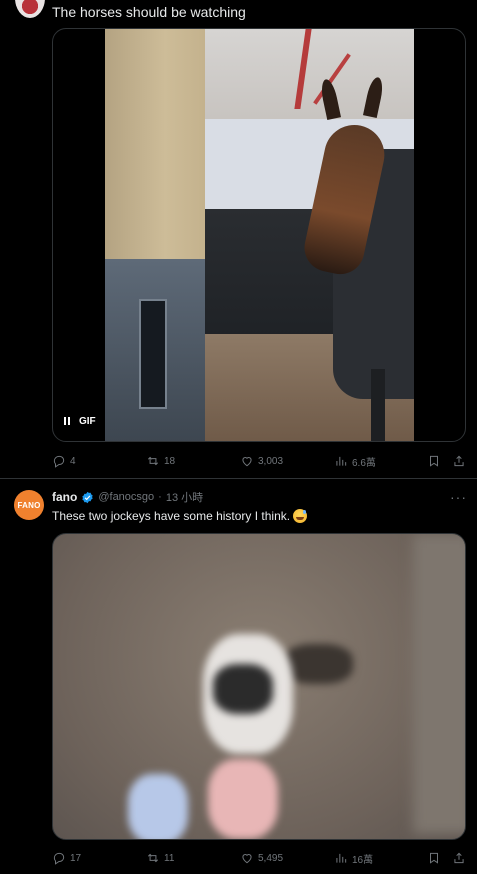 This screenshot has width=477, height=874. I want to click on gif-label: GIF, so click(87, 421).